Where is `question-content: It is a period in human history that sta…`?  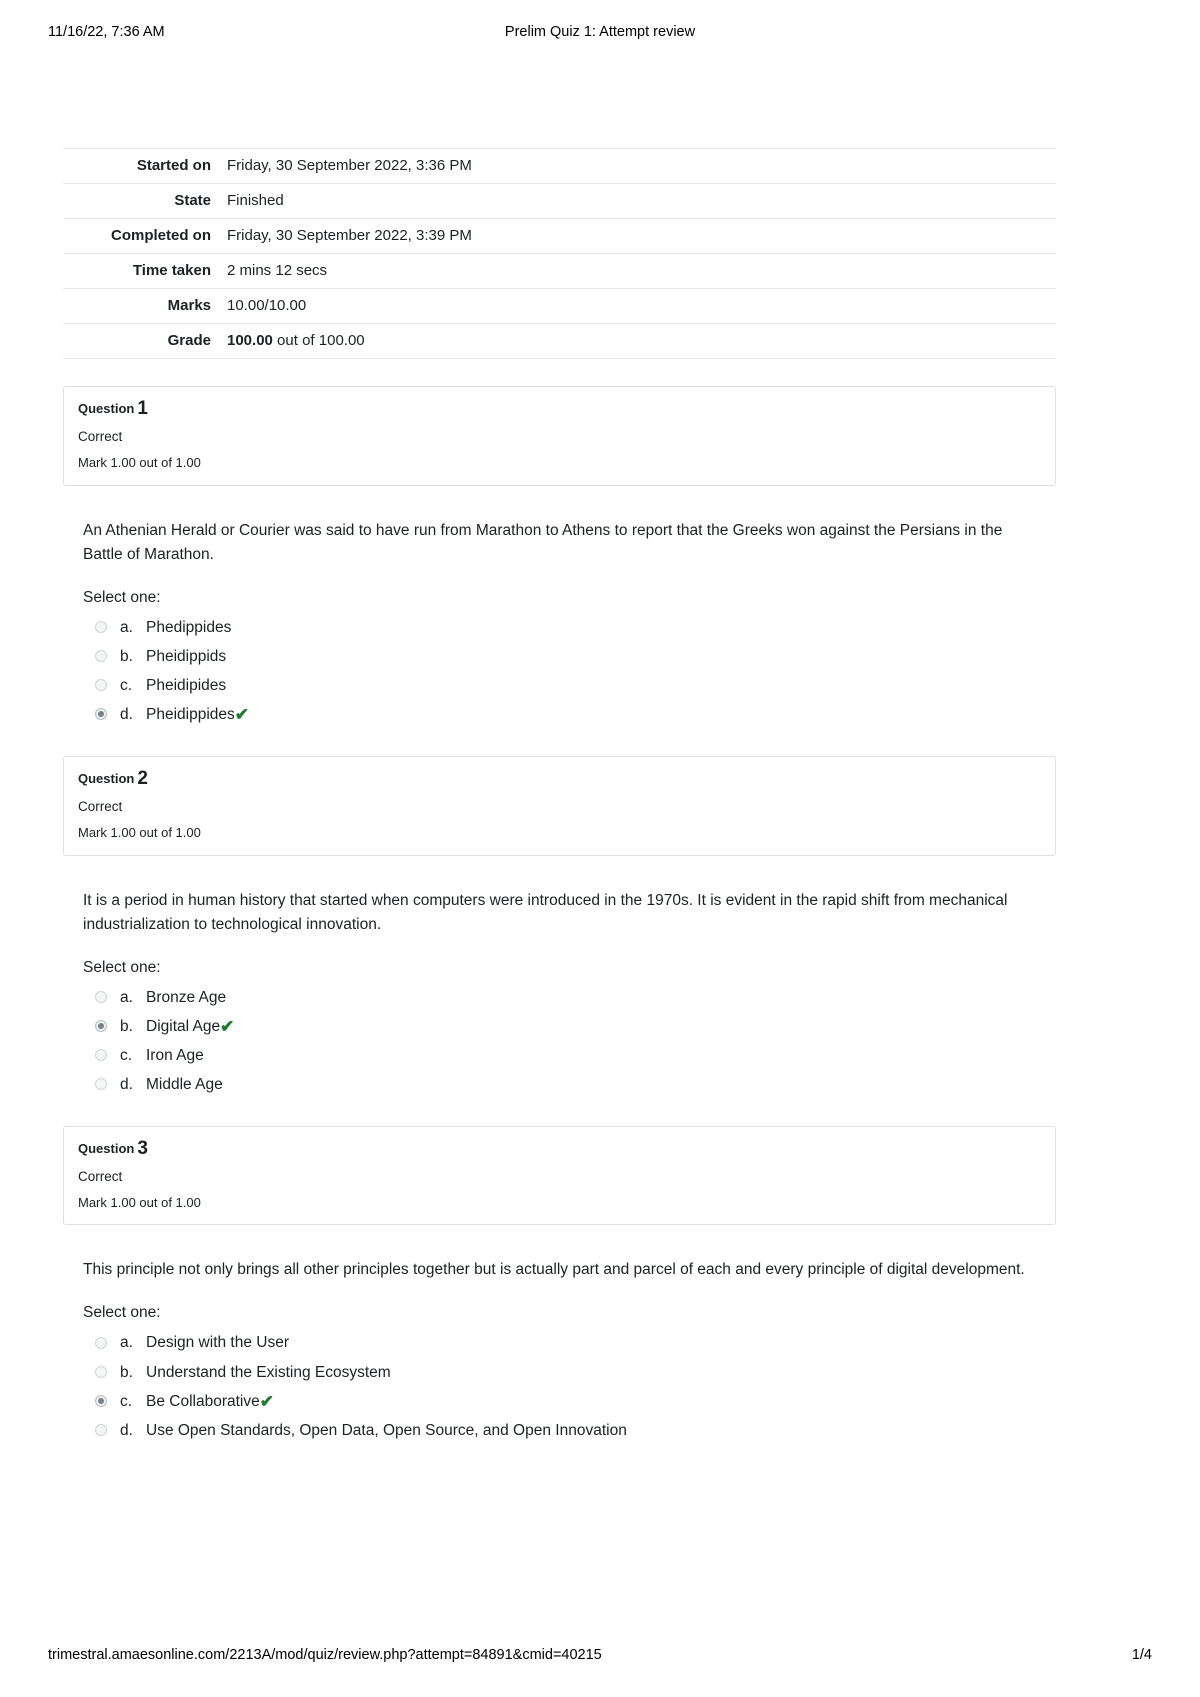 question-content: It is a period in human history that sta… is located at coordinates (559, 977).